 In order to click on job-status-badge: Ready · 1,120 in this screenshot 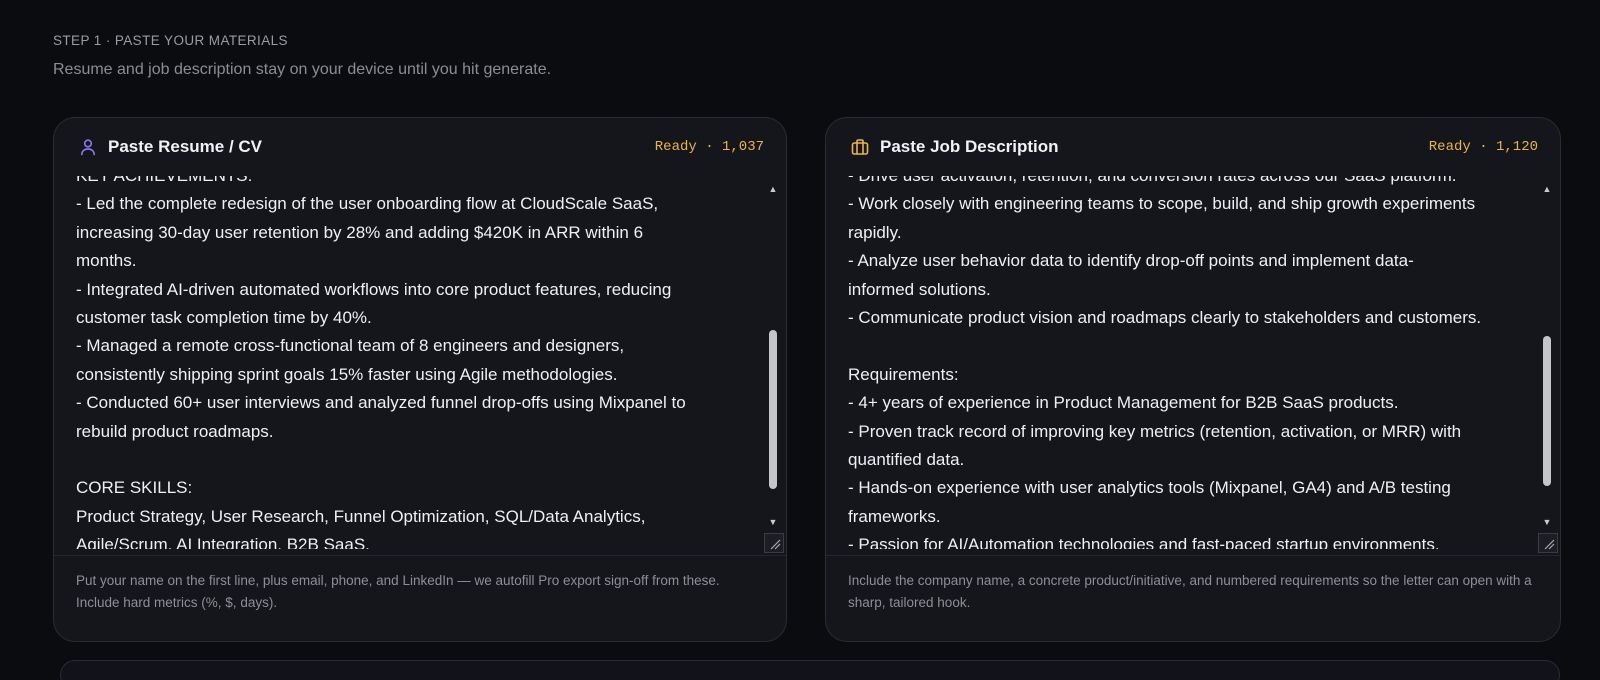, I will do `click(1483, 147)`.